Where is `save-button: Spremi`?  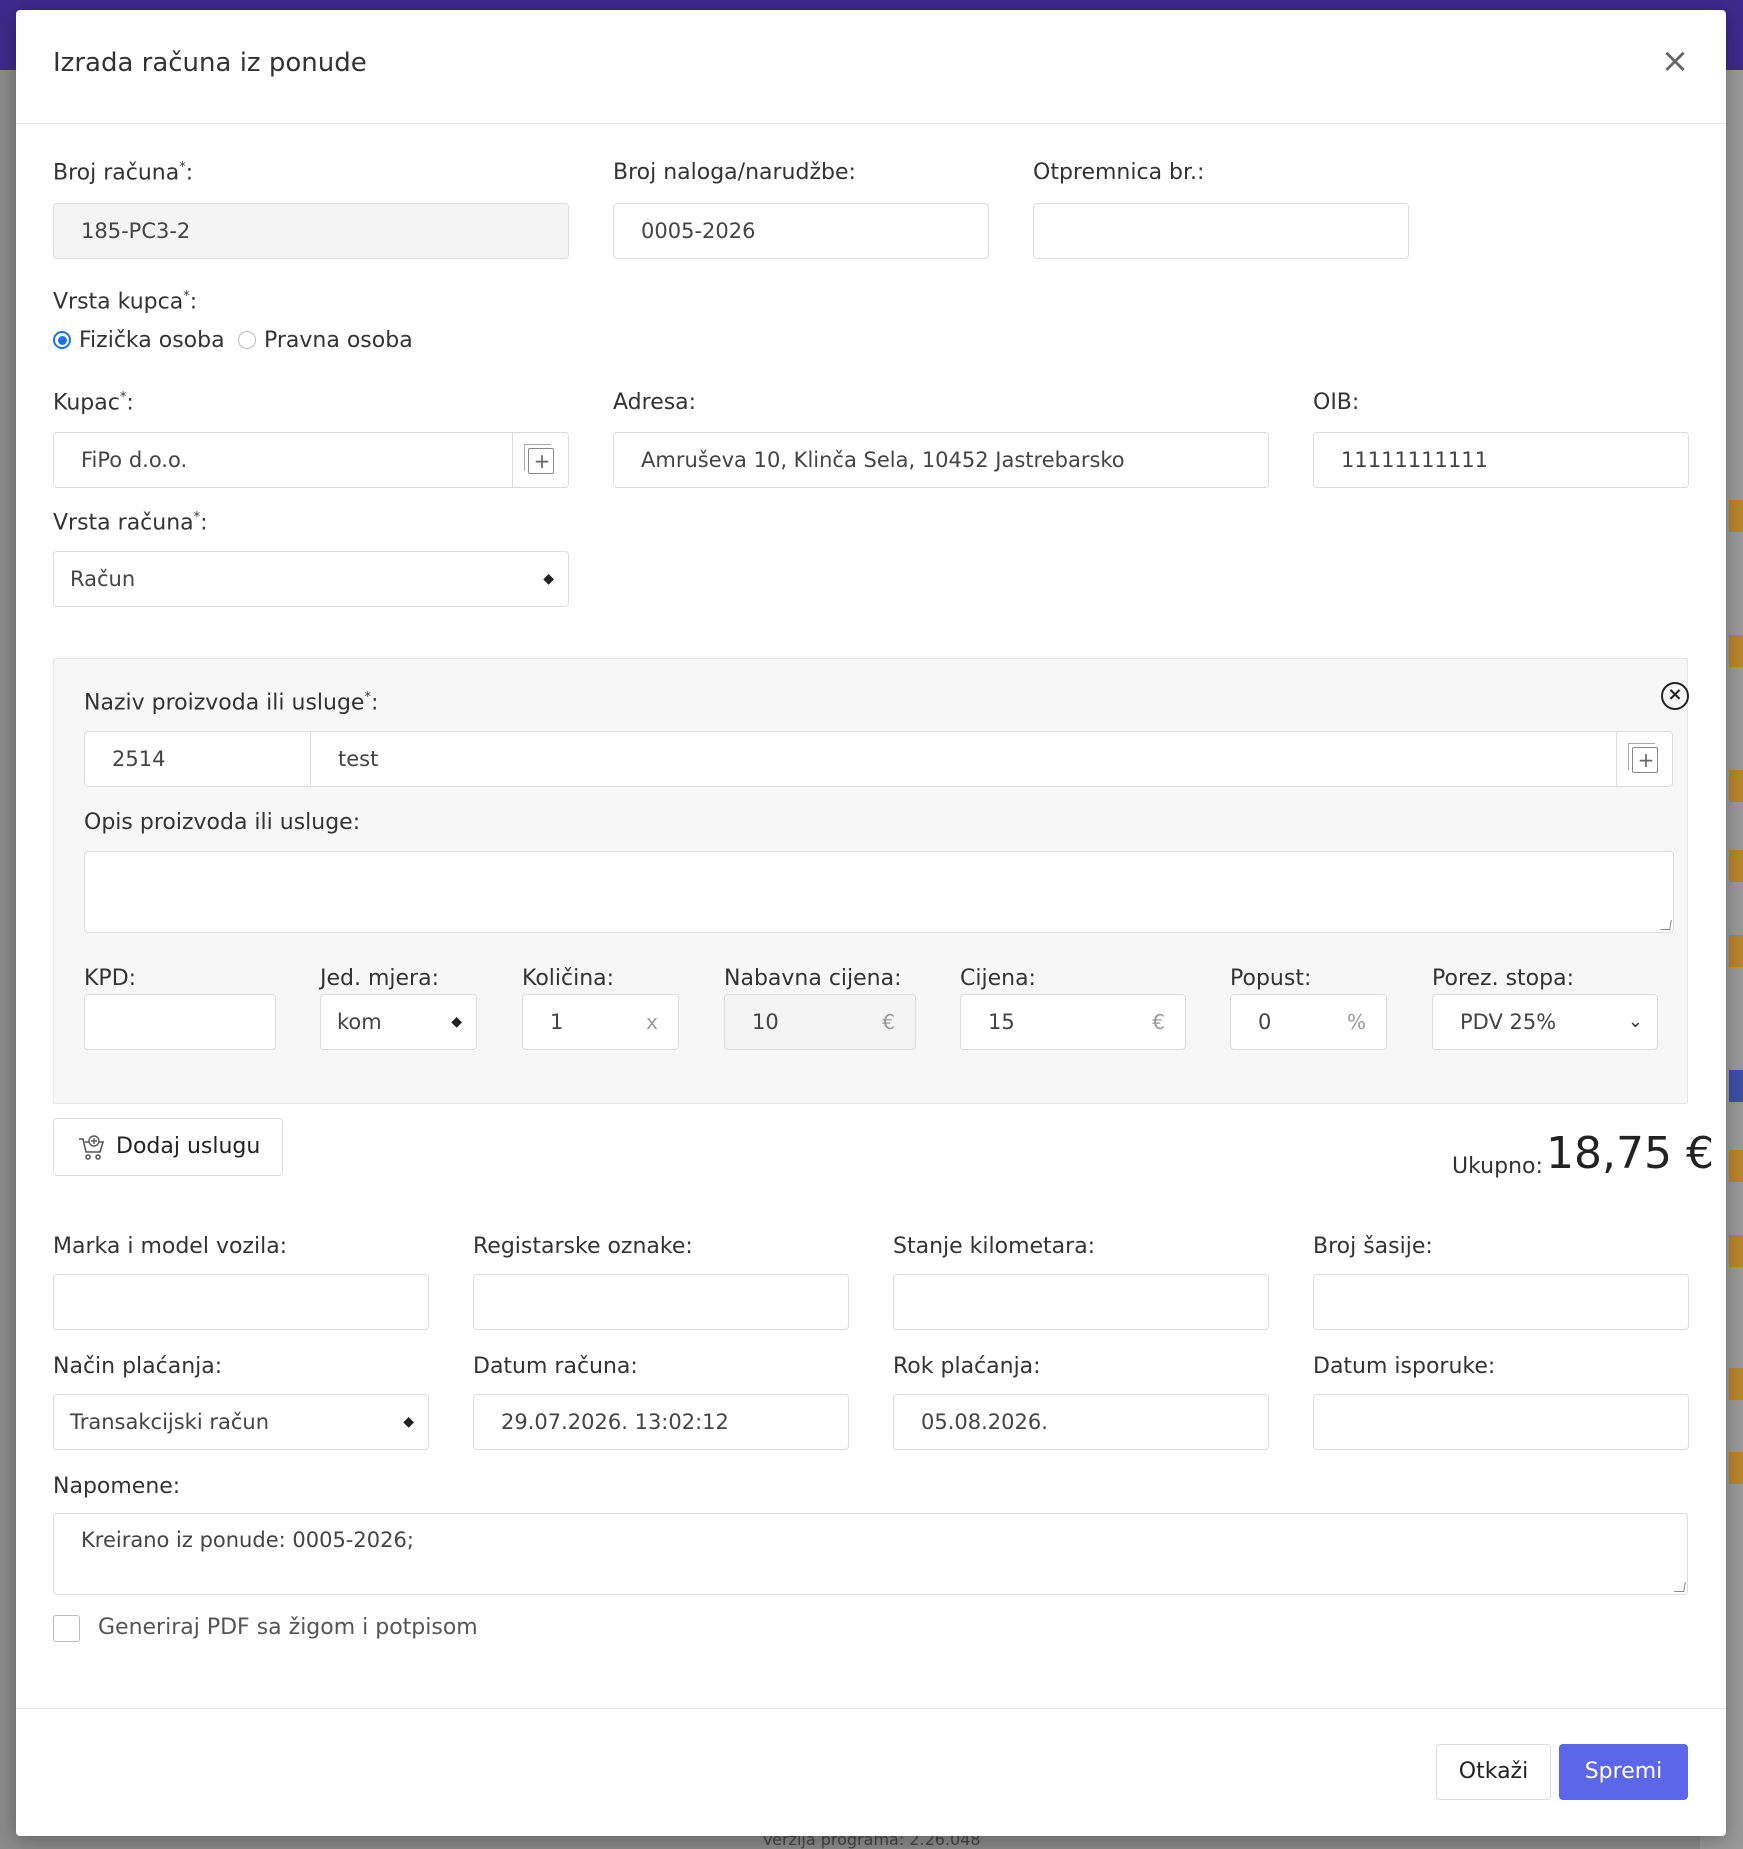
save-button: Spremi is located at coordinates (1623, 1772).